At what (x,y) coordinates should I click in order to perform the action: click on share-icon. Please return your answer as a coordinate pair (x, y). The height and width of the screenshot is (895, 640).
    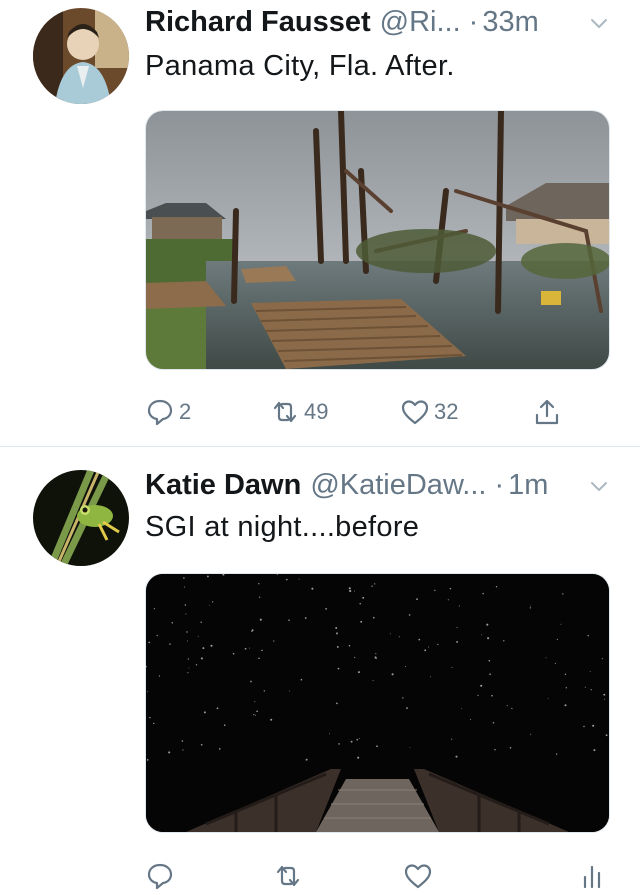
    Looking at the image, I should click on (547, 412).